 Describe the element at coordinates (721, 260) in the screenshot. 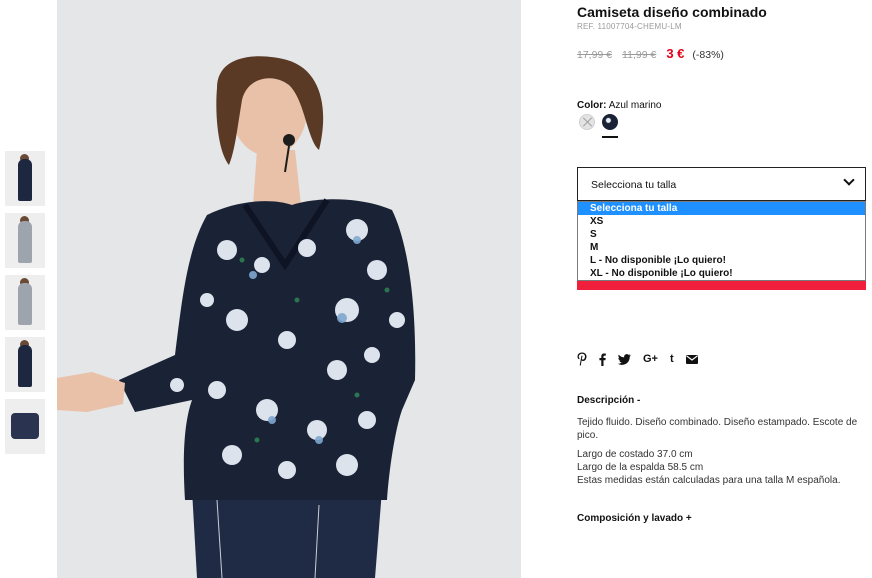

I see `size-option-l: L - No disponible ¡Lo quiero!` at that location.